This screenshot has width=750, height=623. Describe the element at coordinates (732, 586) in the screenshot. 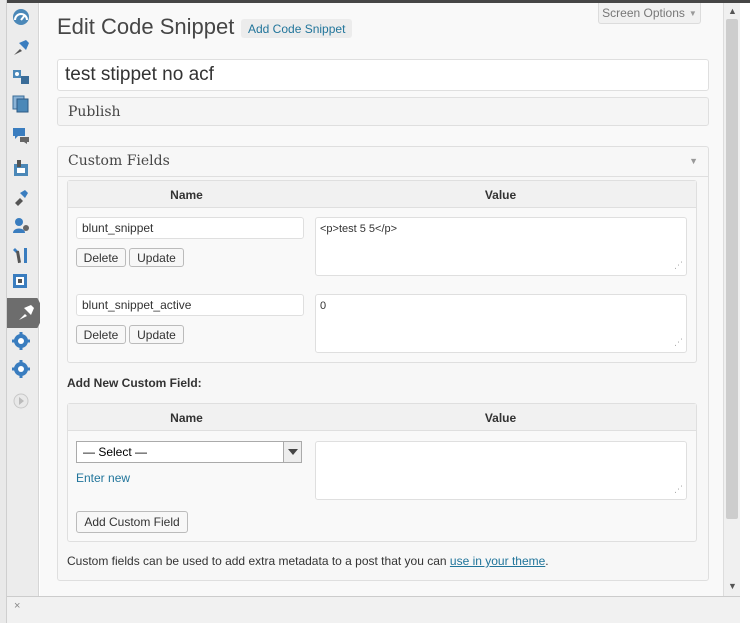

I see `scroll-down-icon: ▼` at that location.